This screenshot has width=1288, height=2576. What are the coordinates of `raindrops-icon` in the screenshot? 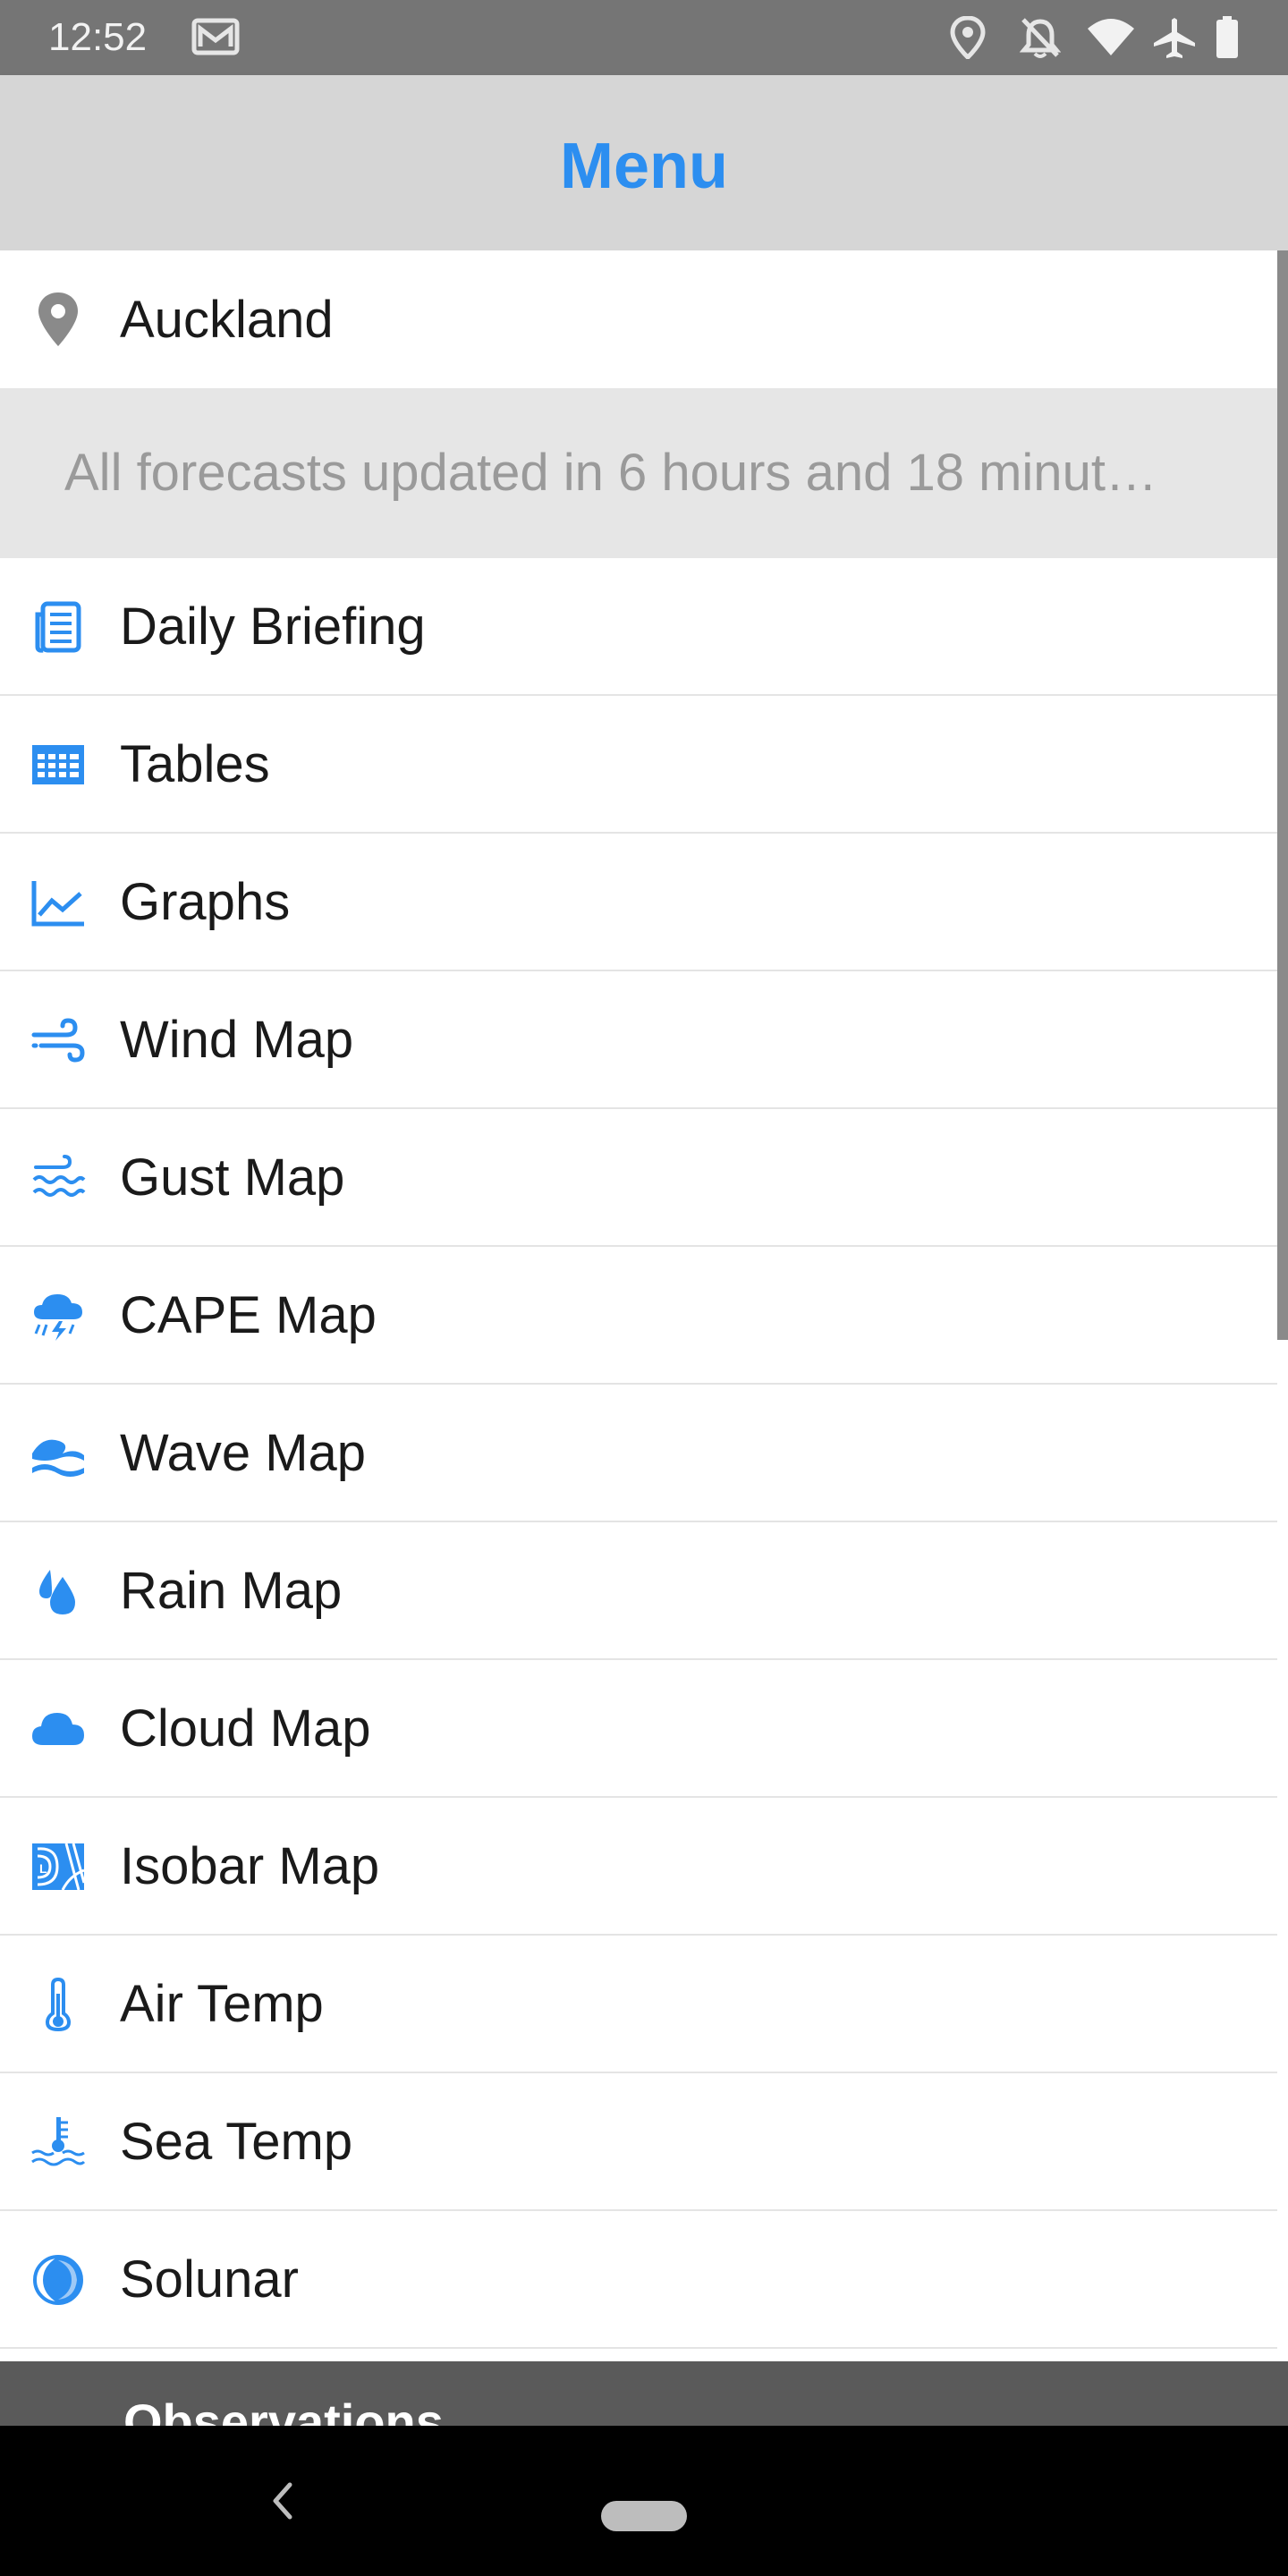 It's located at (58, 1591).